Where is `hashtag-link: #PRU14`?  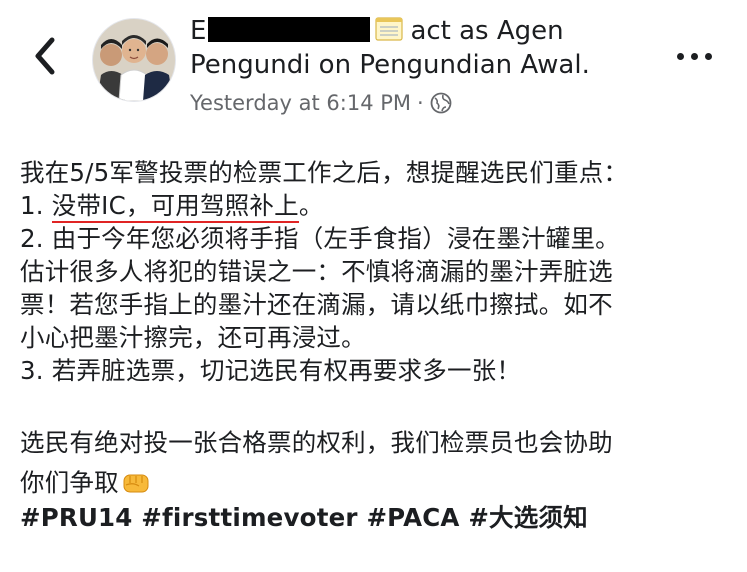
hashtag-link: #PRU14 is located at coordinates (76, 517).